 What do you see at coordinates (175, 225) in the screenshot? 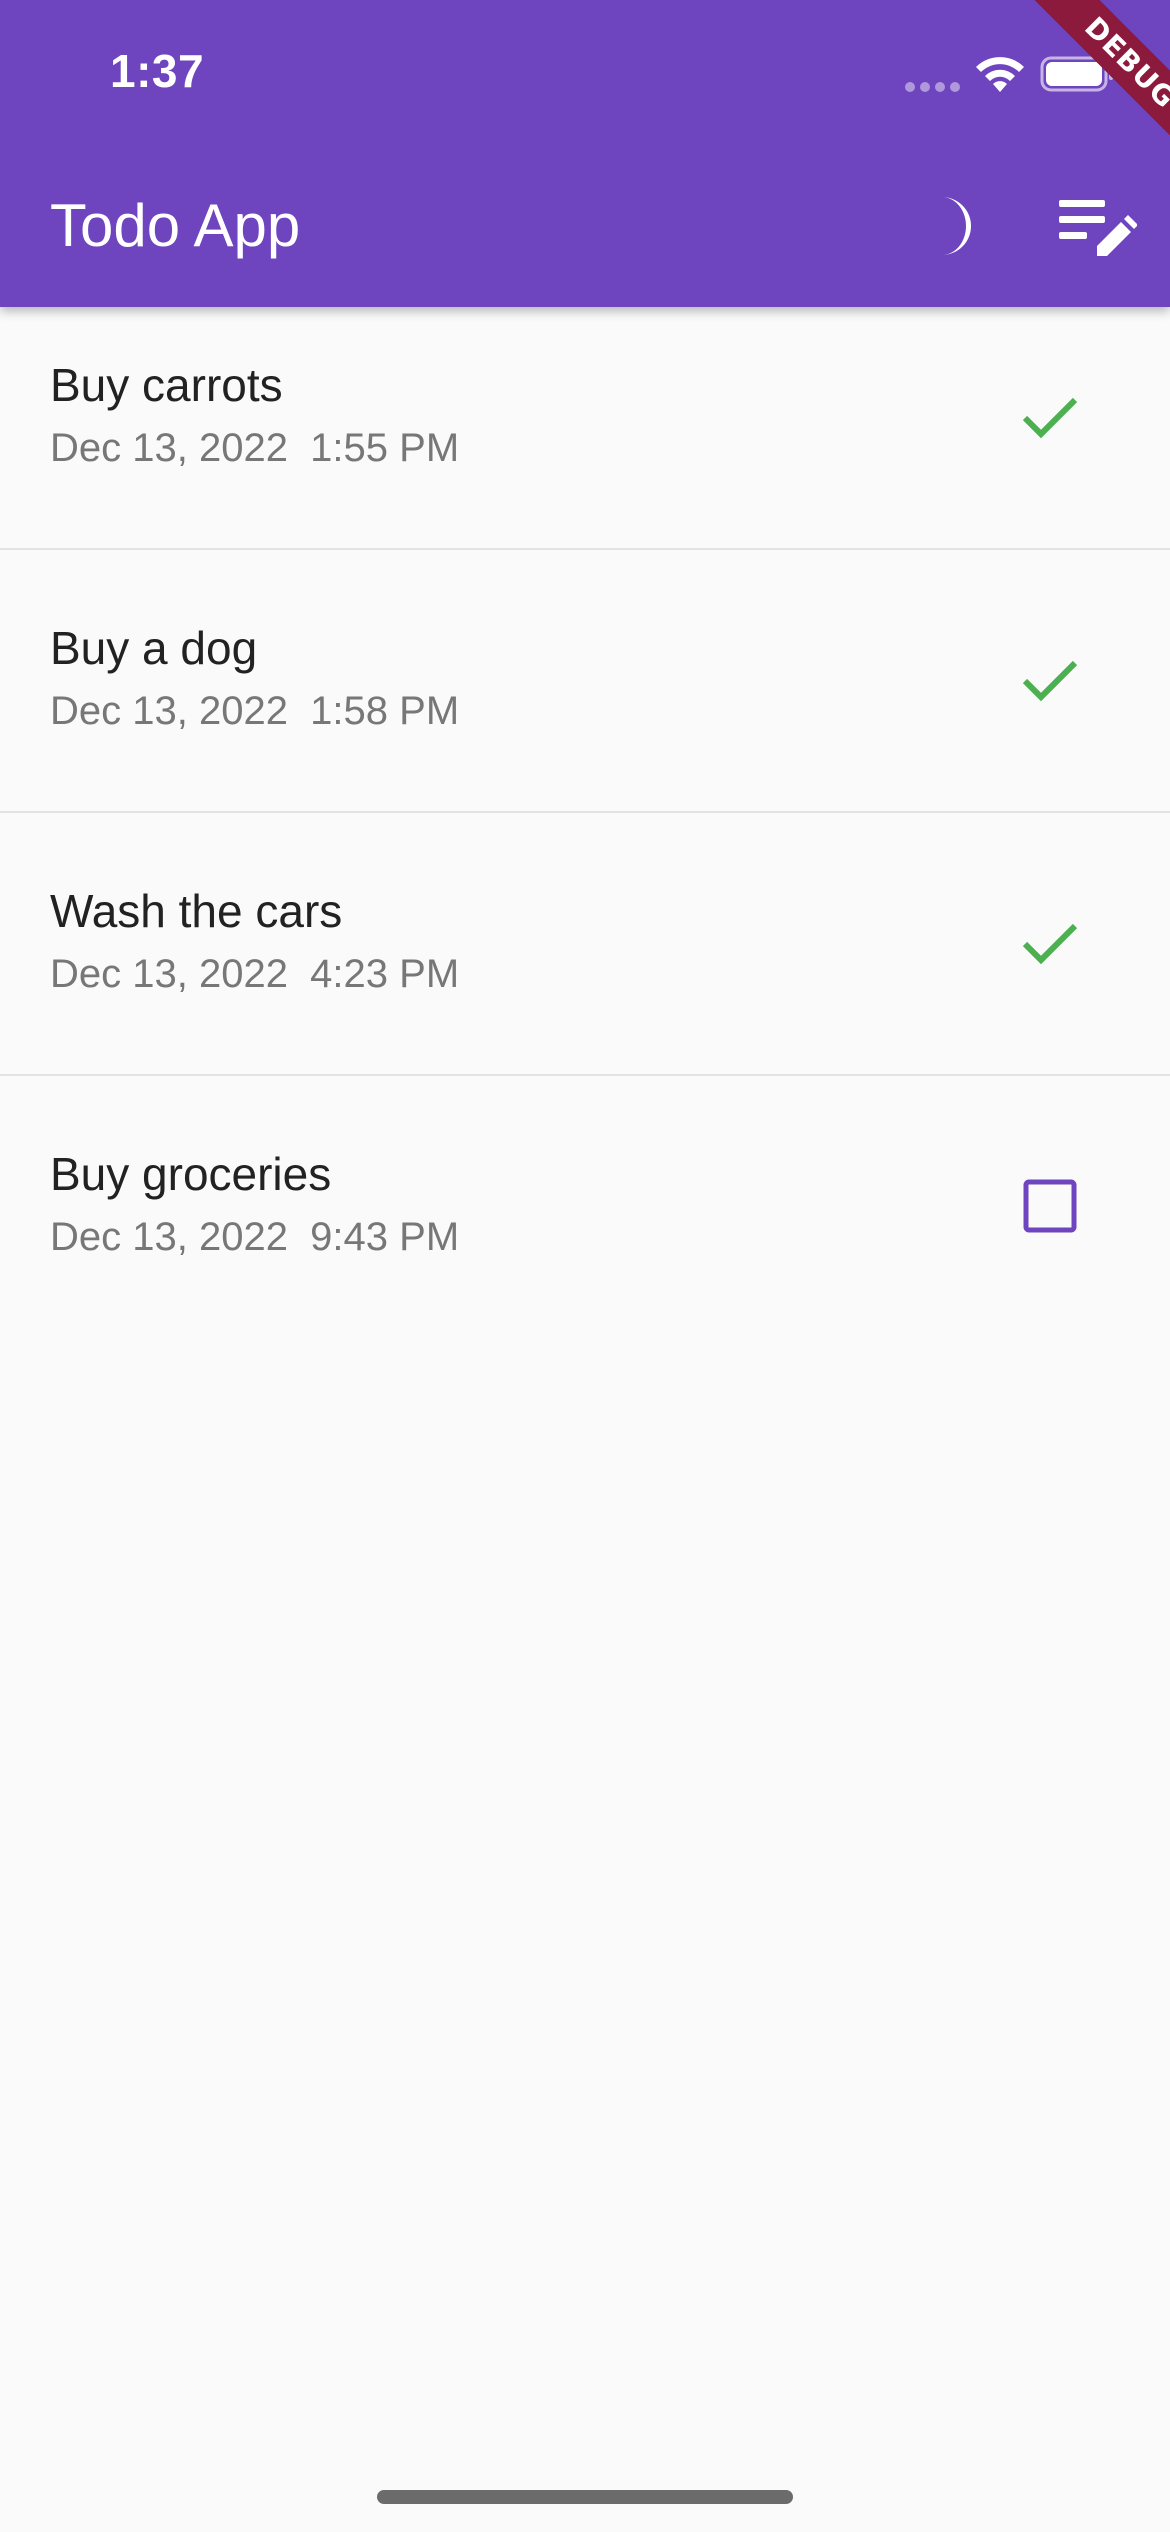
I see `app-title: Todo App` at bounding box center [175, 225].